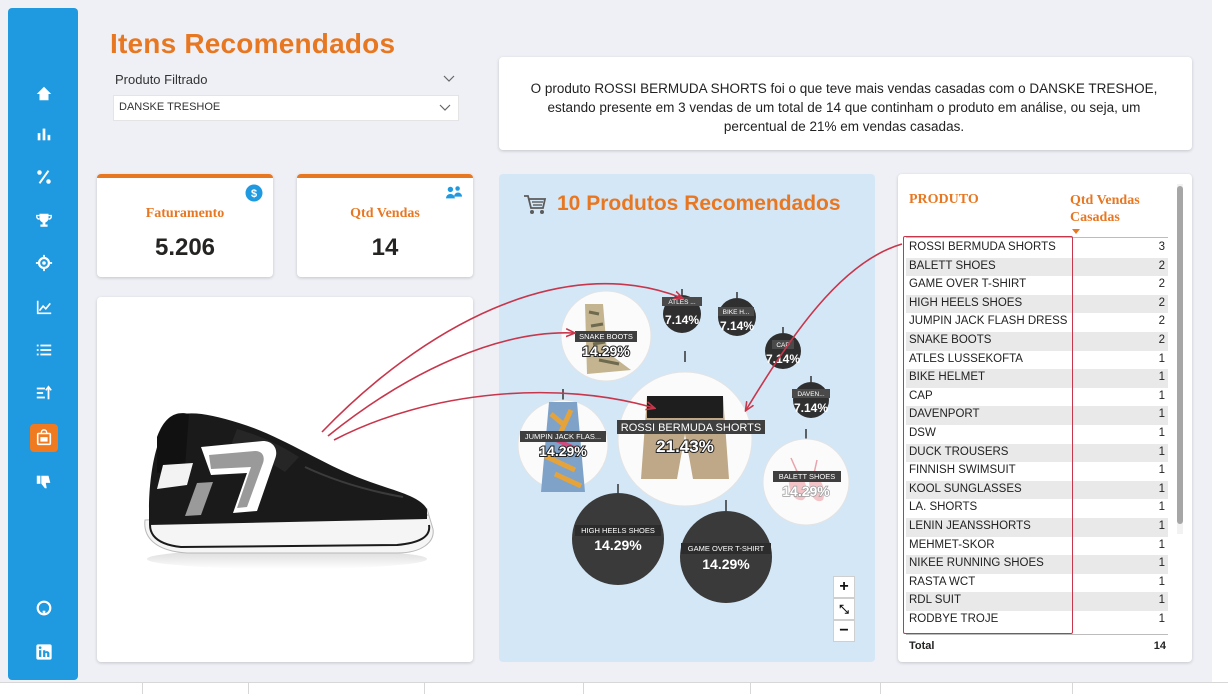 This screenshot has height=694, width=1228. What do you see at coordinates (1037, 267) in the screenshot?
I see `table-row: BALETT SHOES 2` at bounding box center [1037, 267].